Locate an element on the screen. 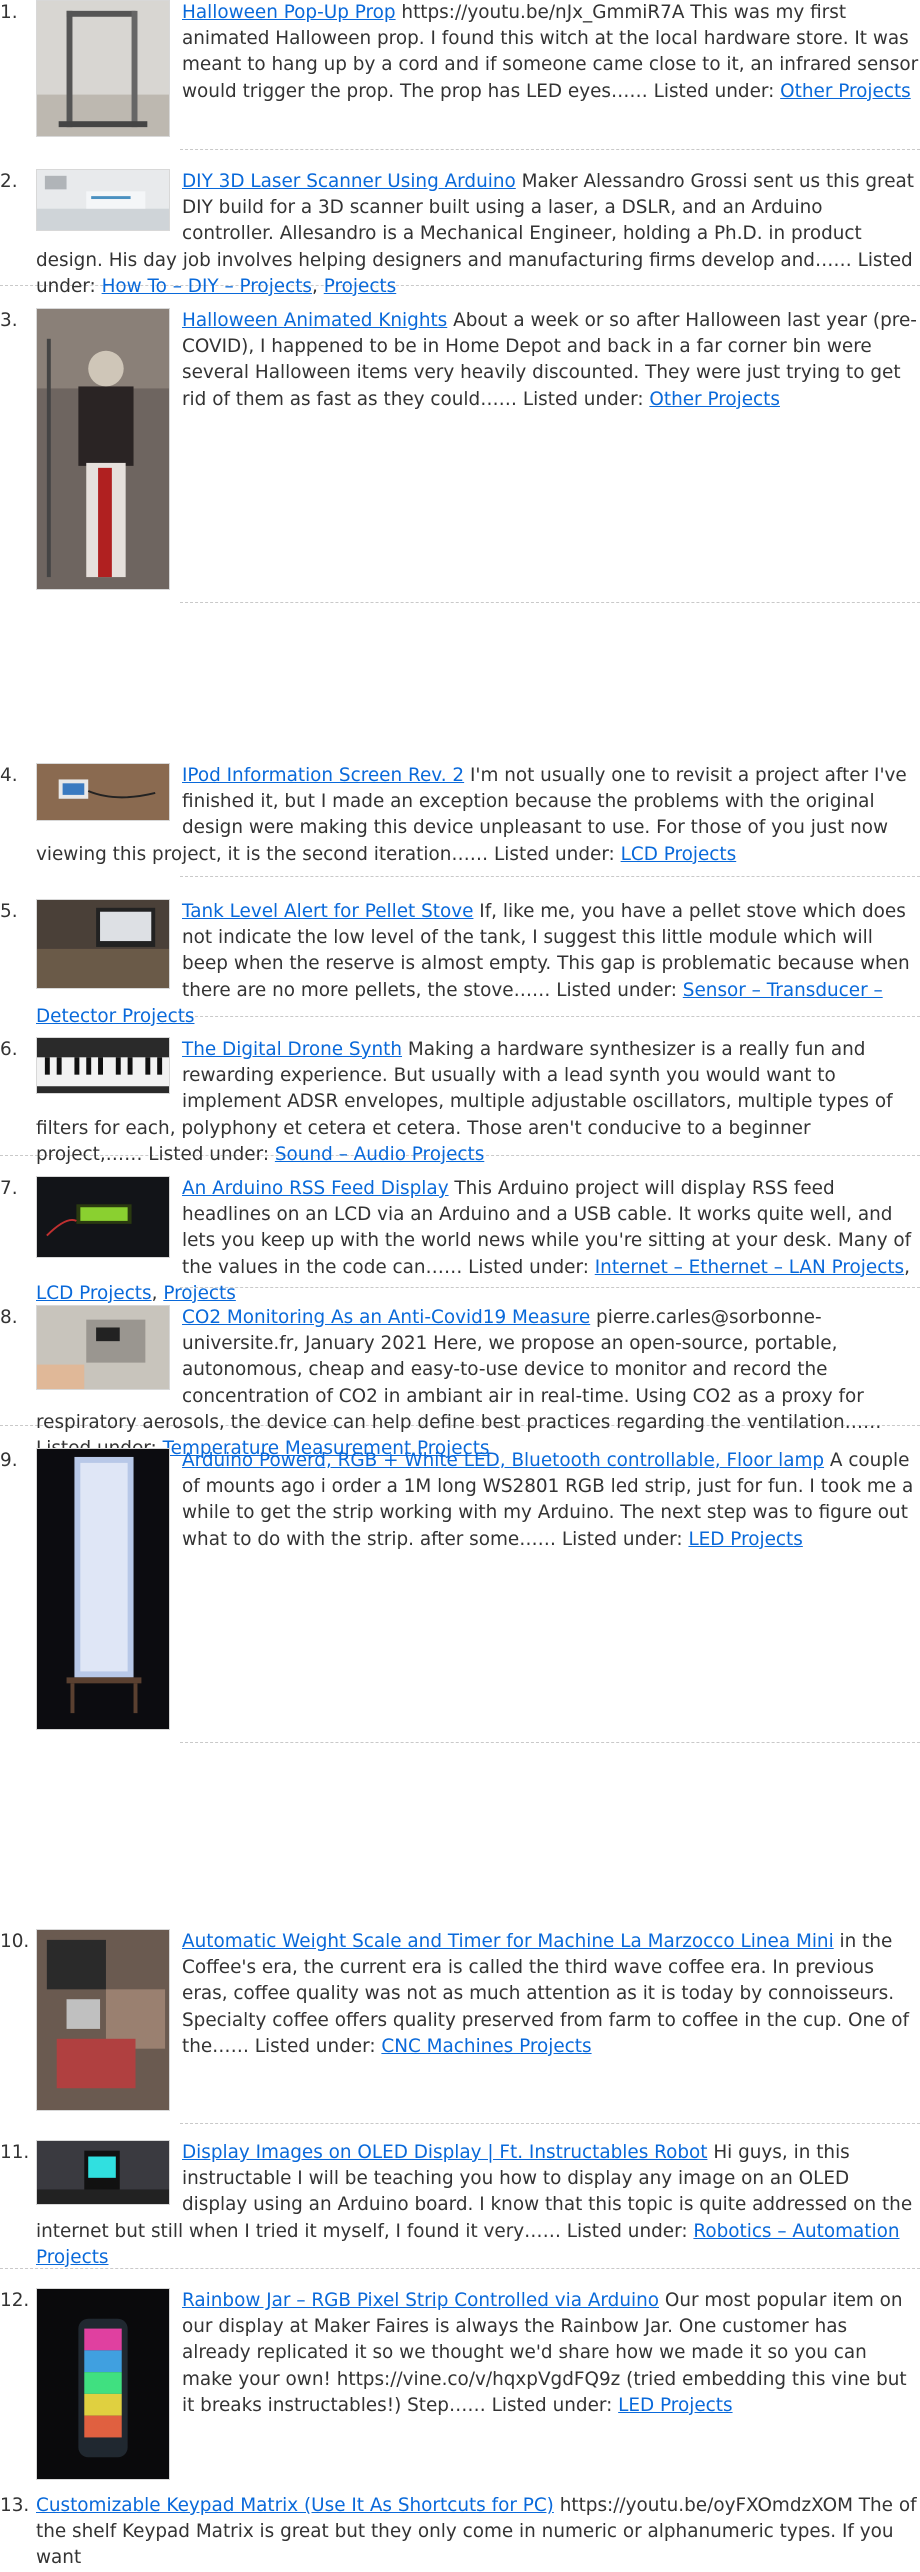 This screenshot has height=2572, width=920. item-number: 4. is located at coordinates (9, 775).